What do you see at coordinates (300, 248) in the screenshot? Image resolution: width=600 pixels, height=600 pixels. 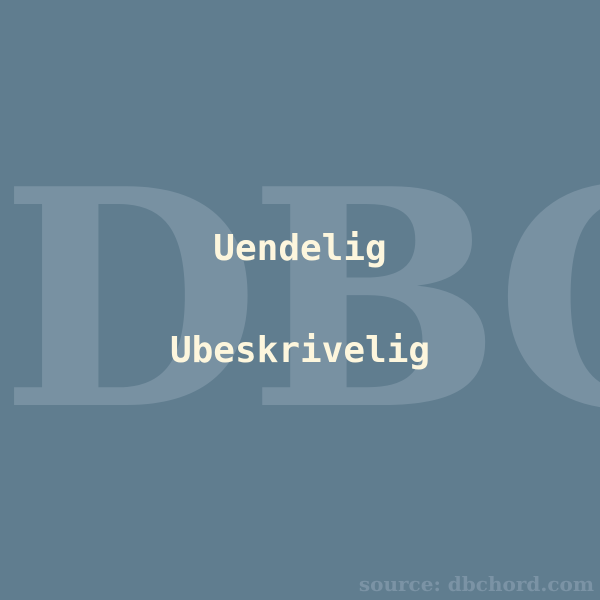 I see `lyric-line-1: Uendelig` at bounding box center [300, 248].